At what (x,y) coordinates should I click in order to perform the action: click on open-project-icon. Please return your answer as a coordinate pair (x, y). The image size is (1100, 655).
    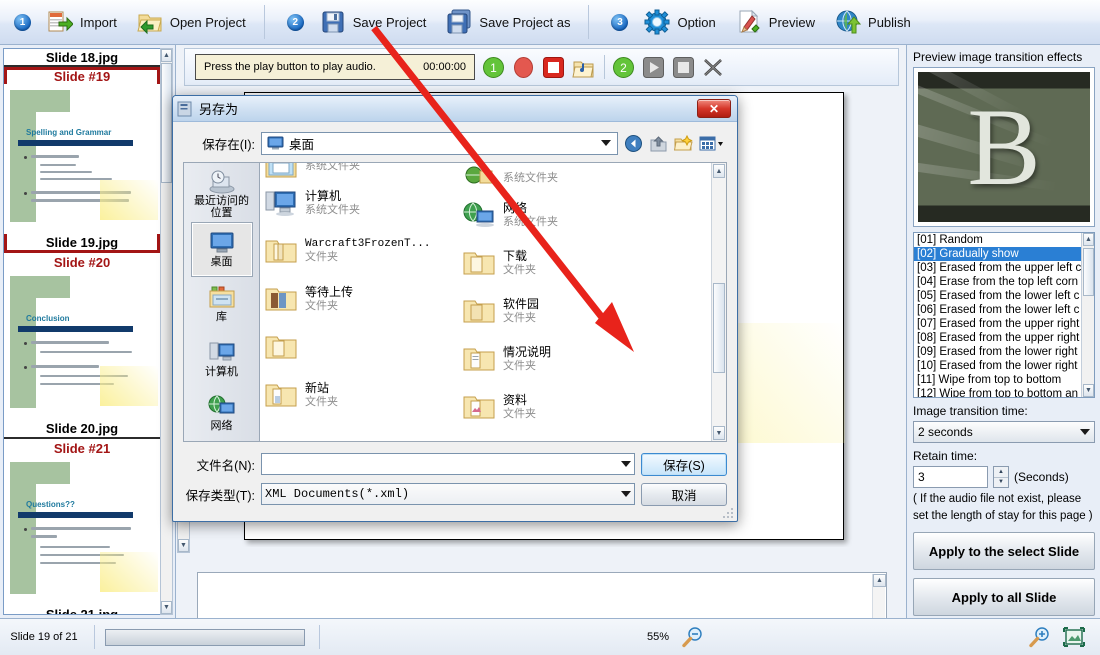
    Looking at the image, I should click on (150, 22).